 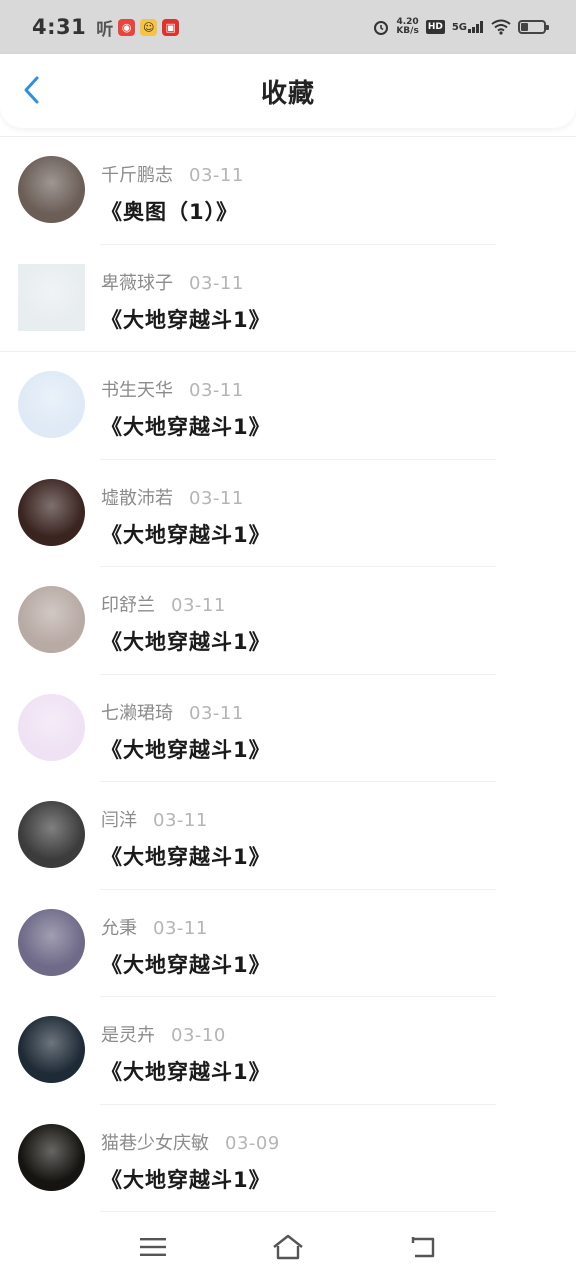 I want to click on app-notification-icon: ☺, so click(x=149, y=27).